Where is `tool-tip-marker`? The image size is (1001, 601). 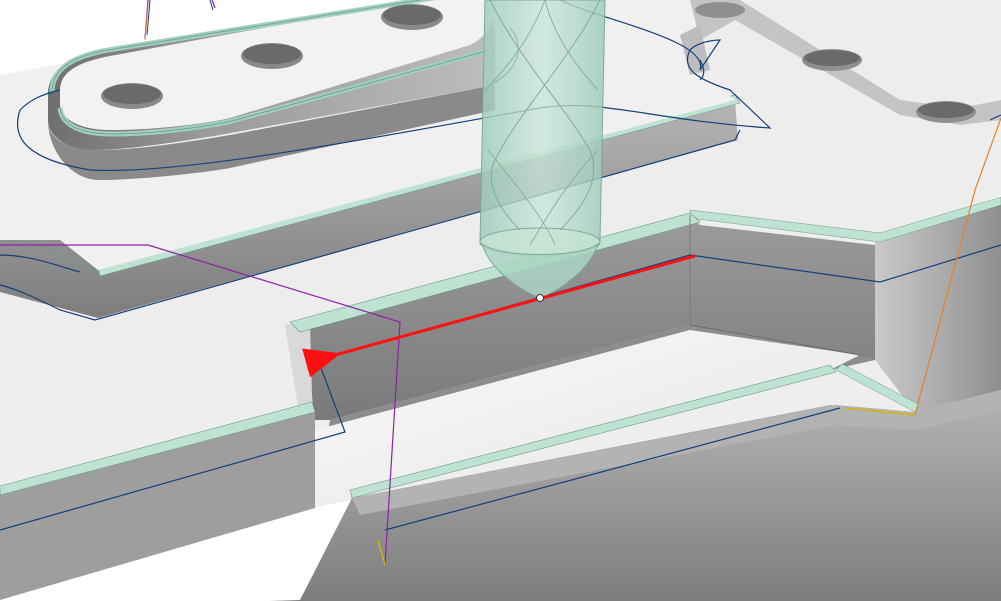
tool-tip-marker is located at coordinates (540, 298).